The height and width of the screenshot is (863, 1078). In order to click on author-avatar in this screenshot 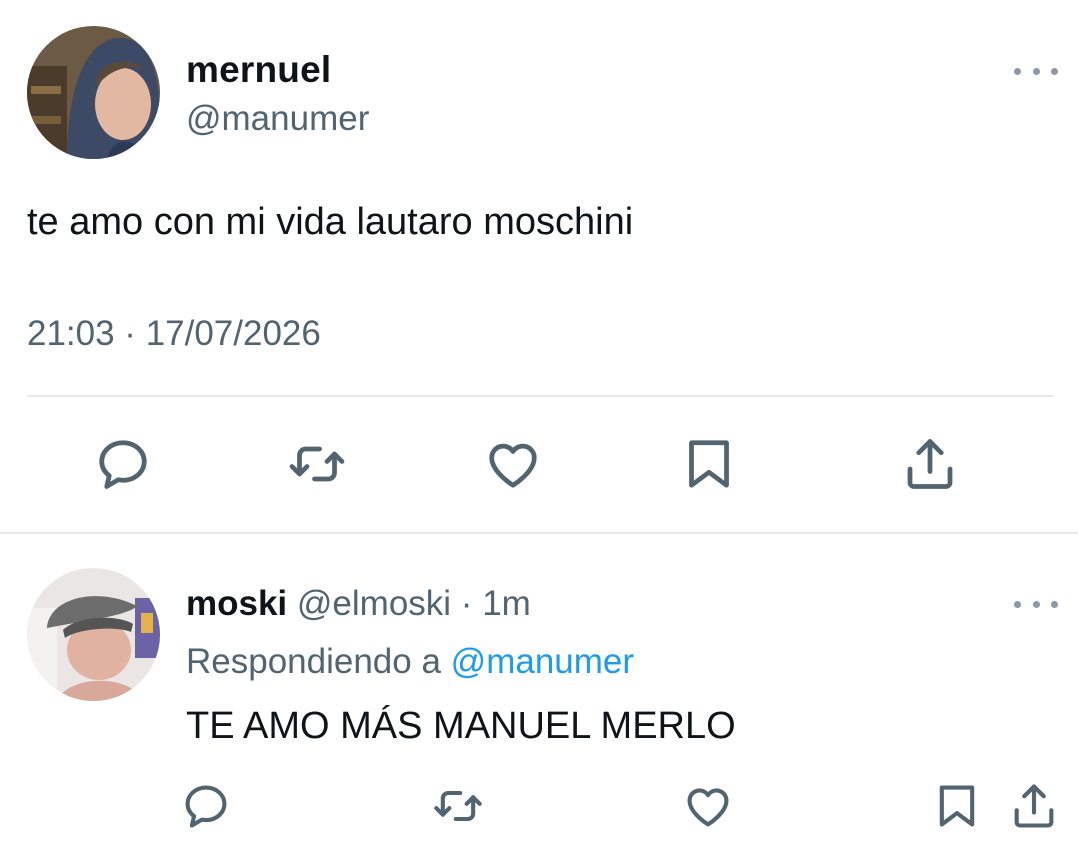, I will do `click(93, 92)`.